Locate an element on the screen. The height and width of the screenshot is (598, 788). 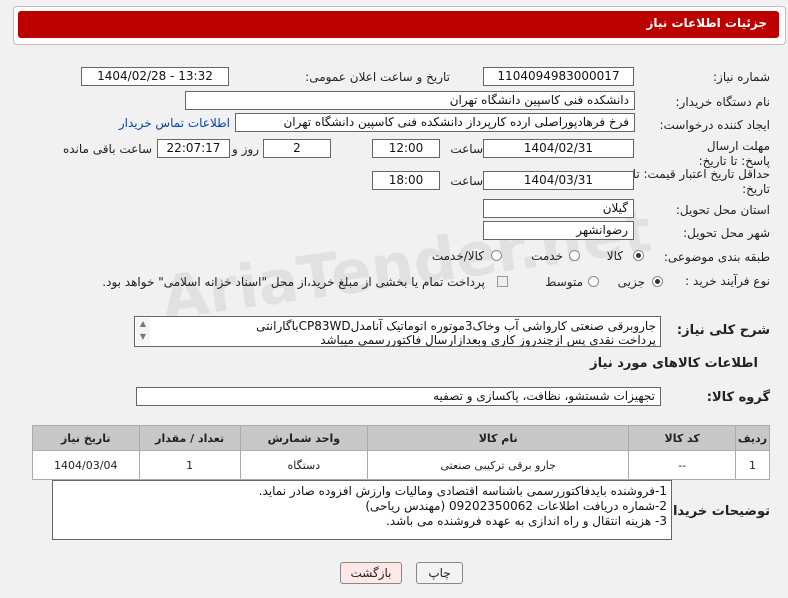
category-radio-goods is located at coordinates (638, 255).